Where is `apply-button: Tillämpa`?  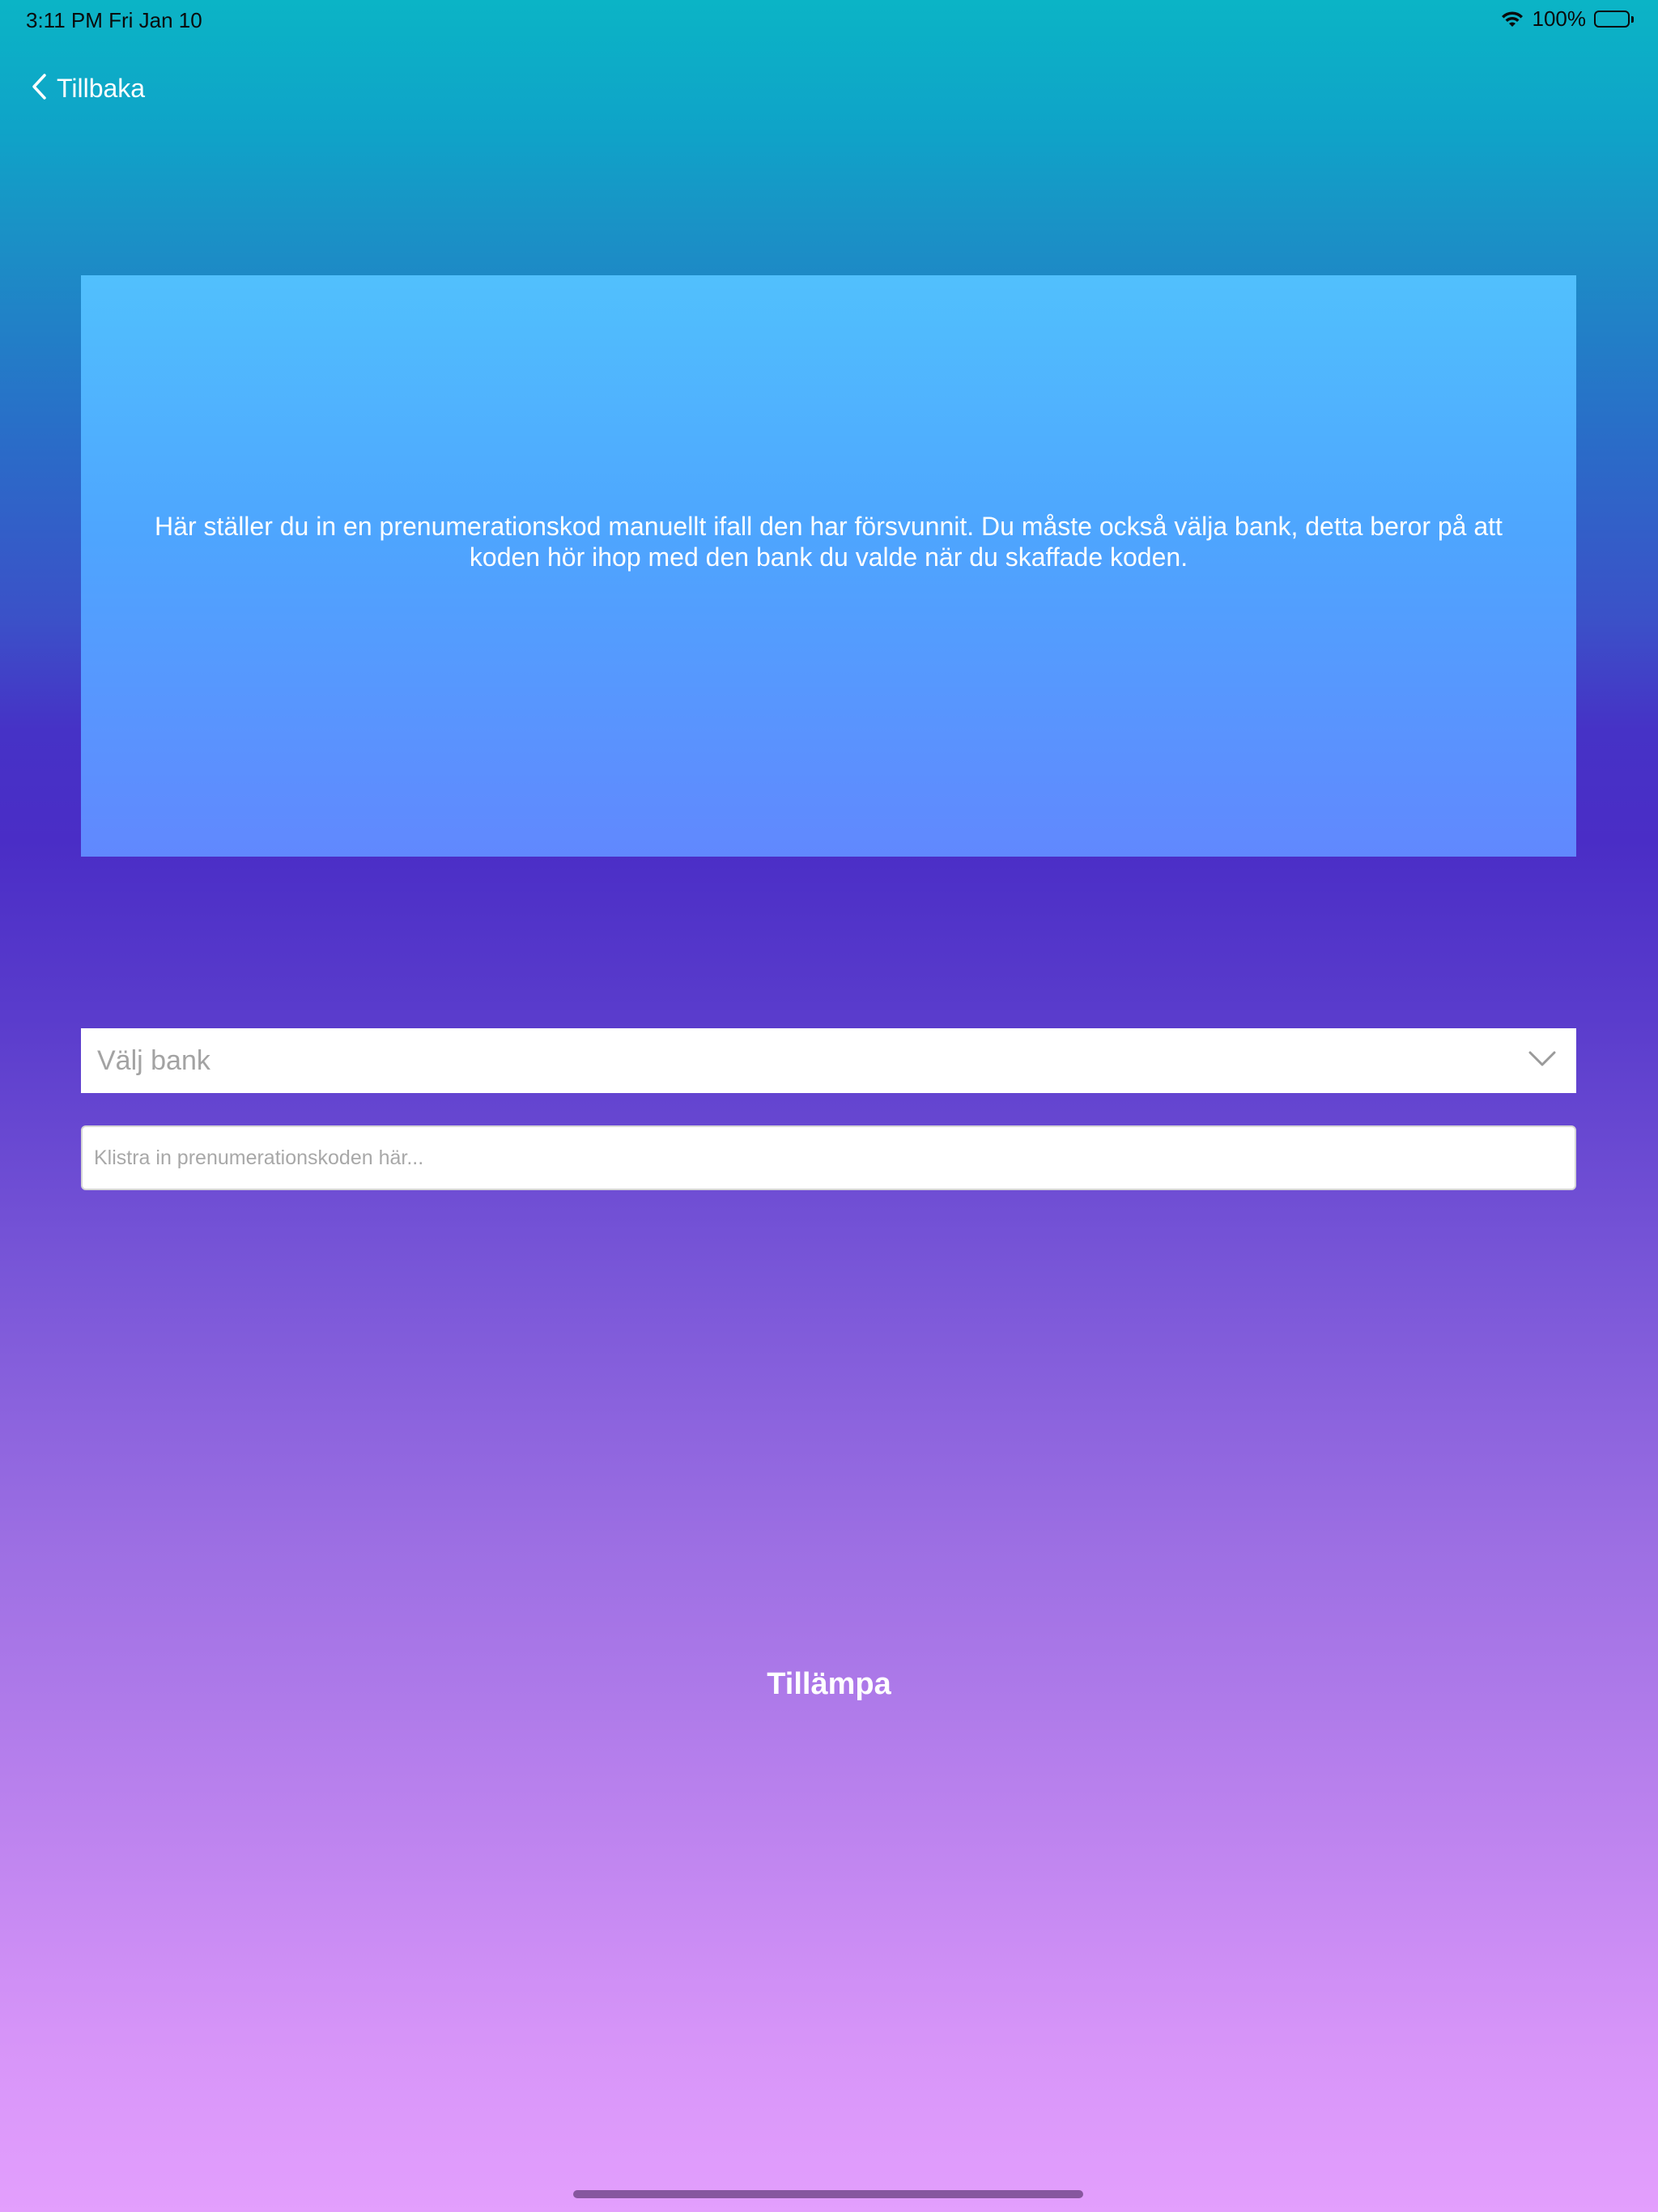
apply-button: Tillämpa is located at coordinates (829, 1684).